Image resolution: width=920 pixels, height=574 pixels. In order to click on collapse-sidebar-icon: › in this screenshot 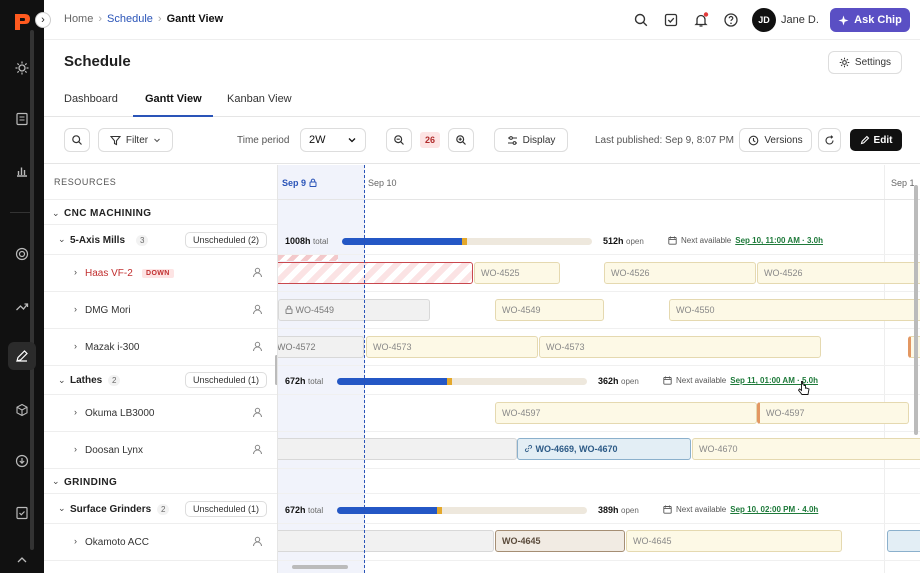, I will do `click(43, 20)`.